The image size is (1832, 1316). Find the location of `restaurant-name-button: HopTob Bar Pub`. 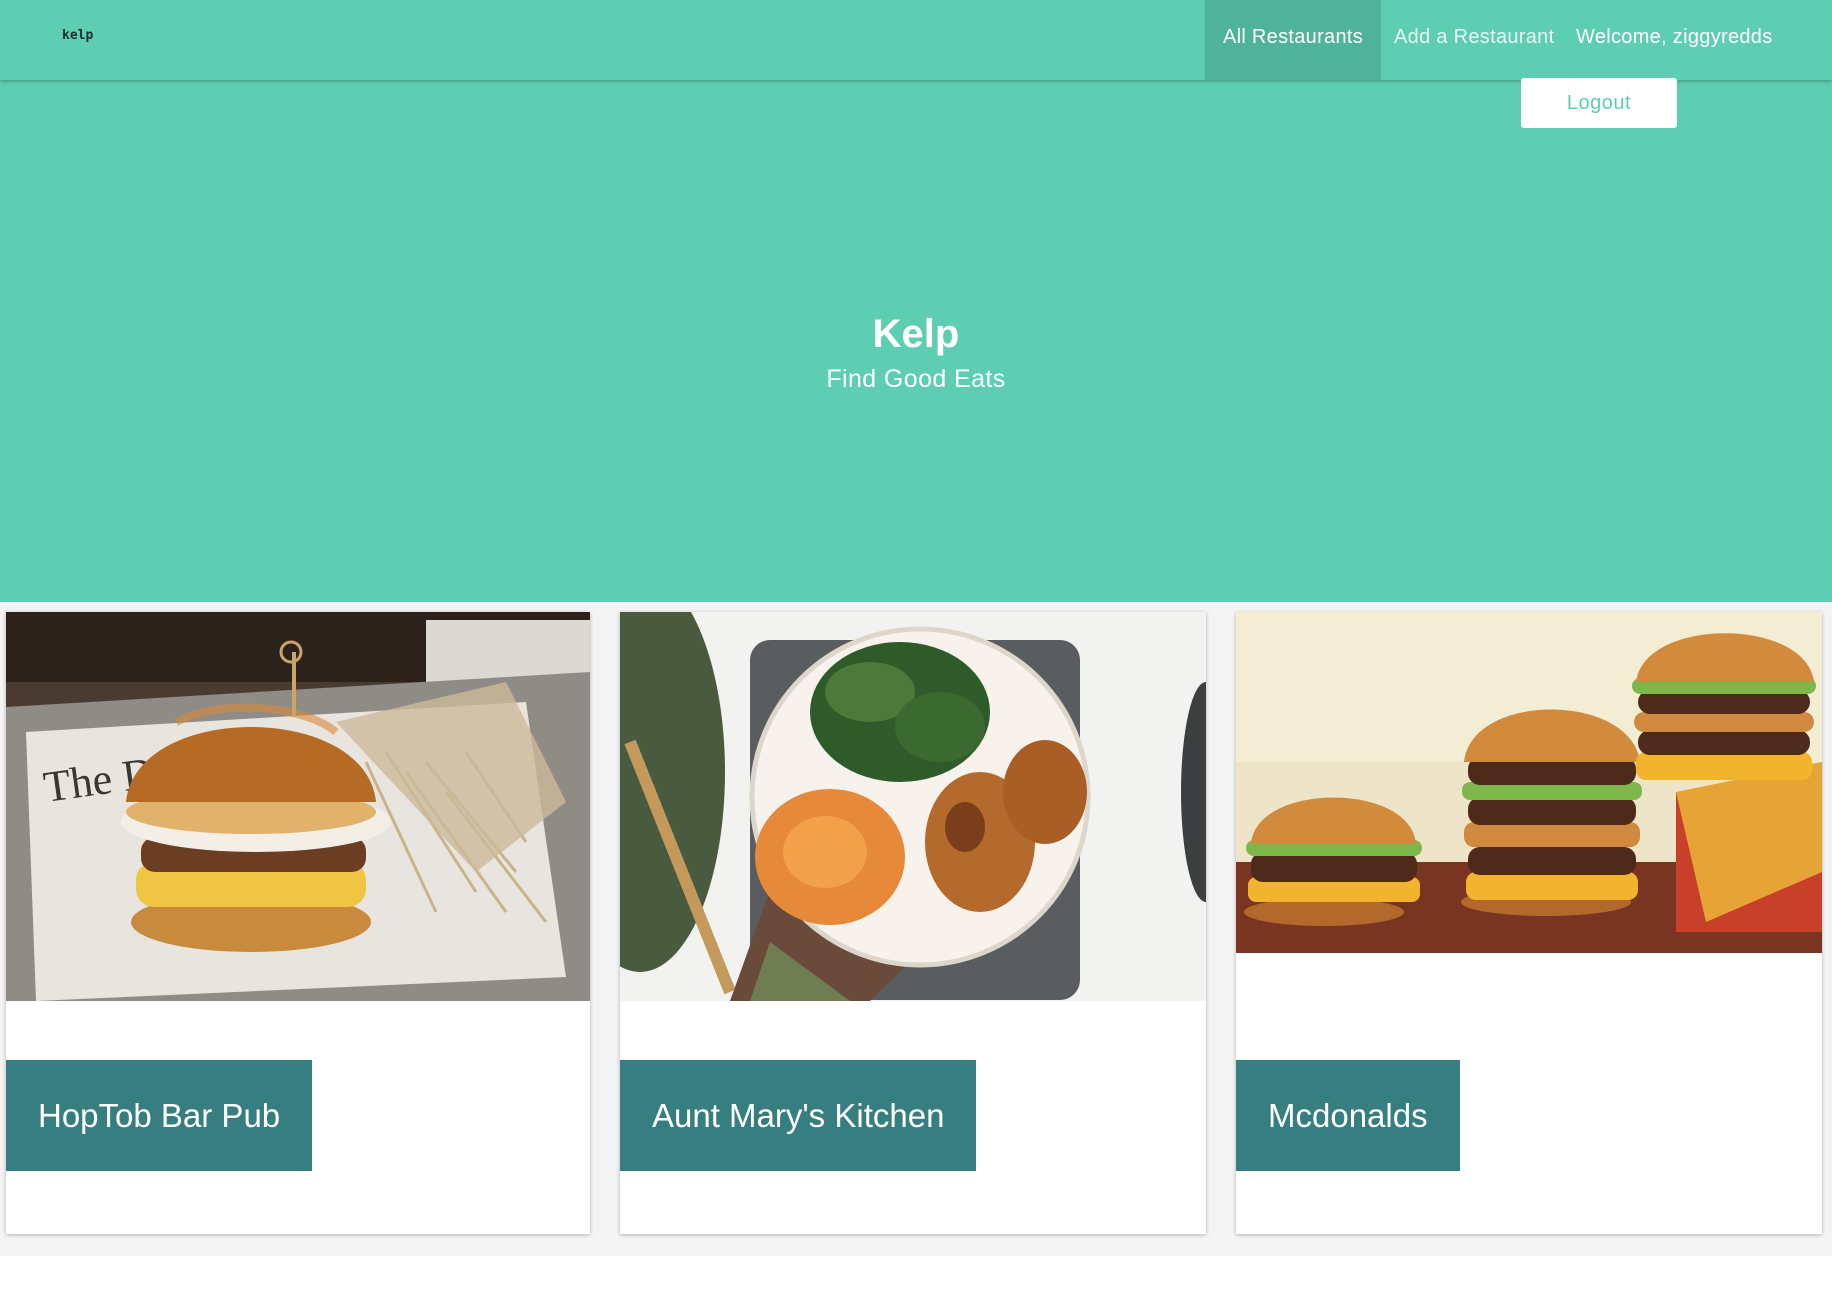

restaurant-name-button: HopTob Bar Pub is located at coordinates (159, 1115).